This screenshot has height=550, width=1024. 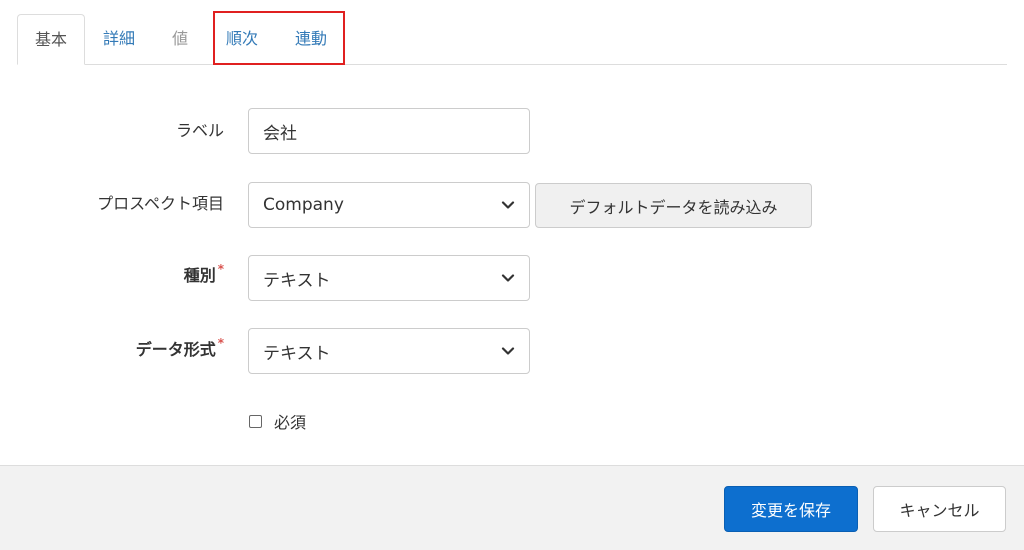 What do you see at coordinates (389, 351) in the screenshot?
I see `data-format-select: テキスト` at bounding box center [389, 351].